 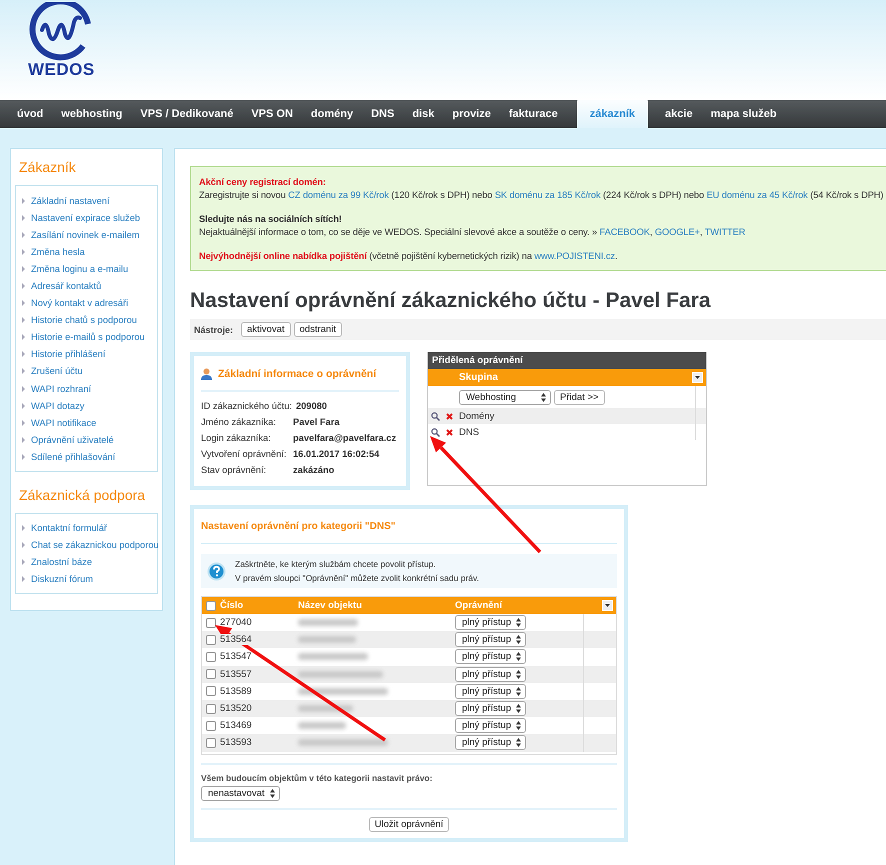 What do you see at coordinates (409, 824) in the screenshot?
I see `save-button: Uložit oprávnění` at bounding box center [409, 824].